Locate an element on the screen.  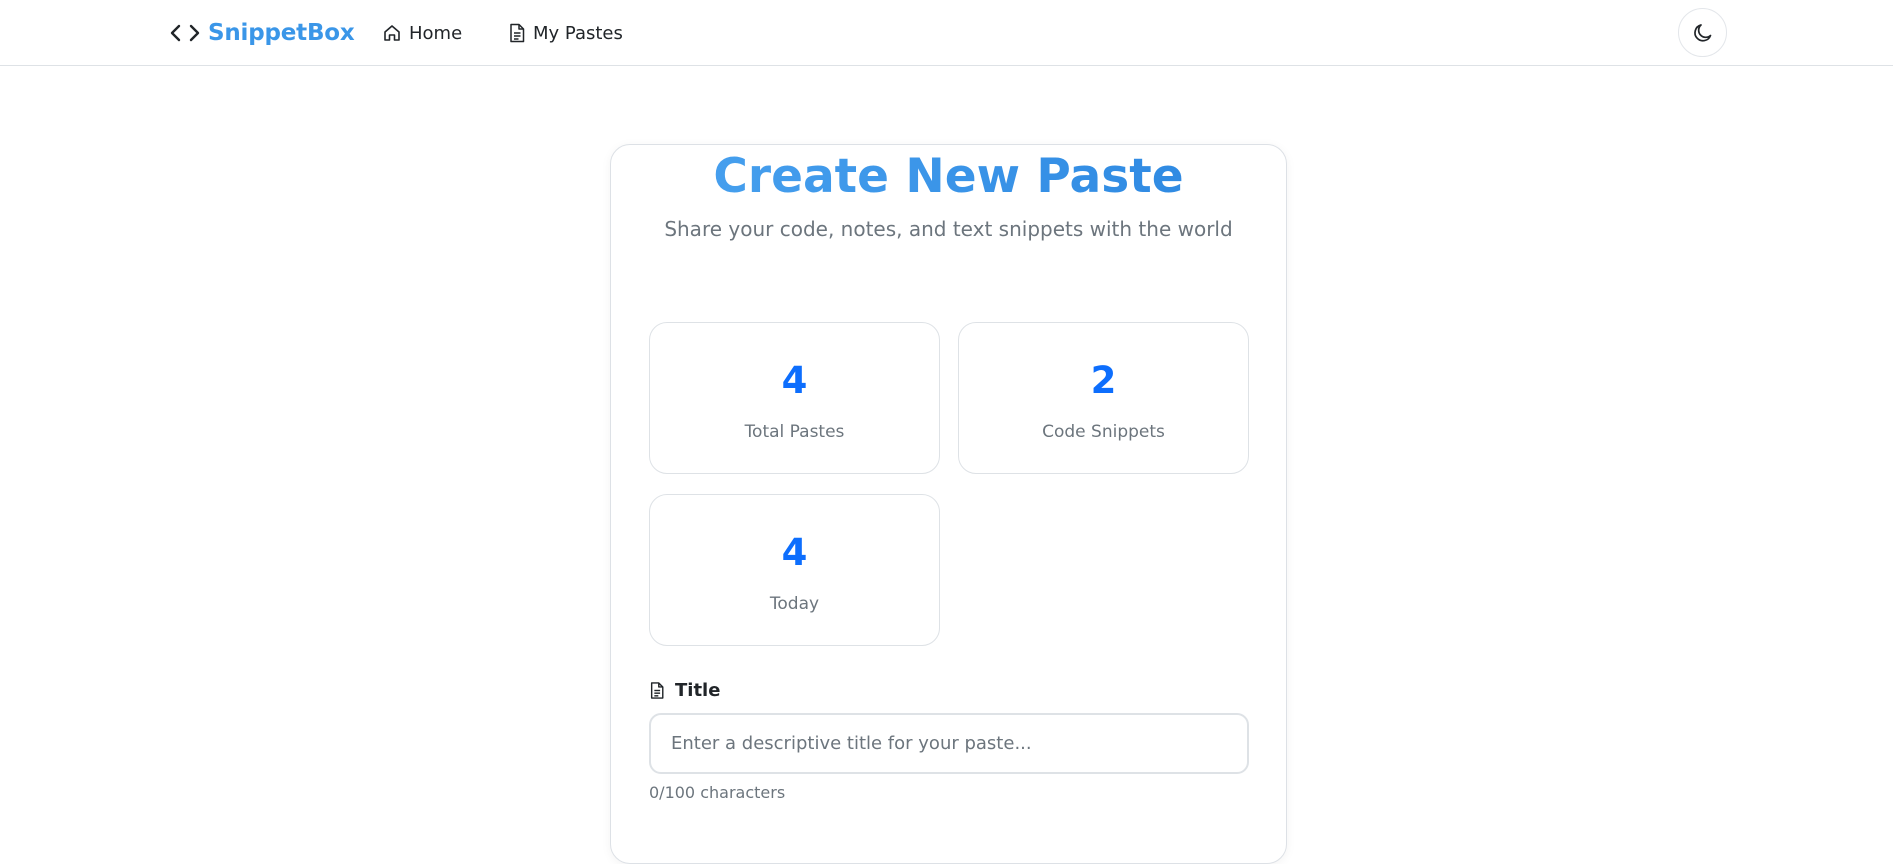
title-field-label: Title is located at coordinates (684, 690).